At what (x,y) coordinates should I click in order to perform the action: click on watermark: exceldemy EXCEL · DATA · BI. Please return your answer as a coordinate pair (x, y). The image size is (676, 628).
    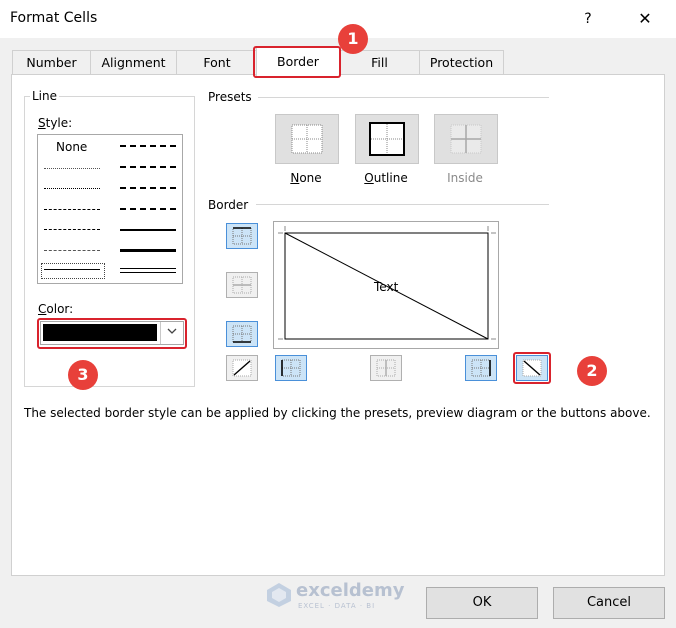
    Looking at the image, I should click on (341, 597).